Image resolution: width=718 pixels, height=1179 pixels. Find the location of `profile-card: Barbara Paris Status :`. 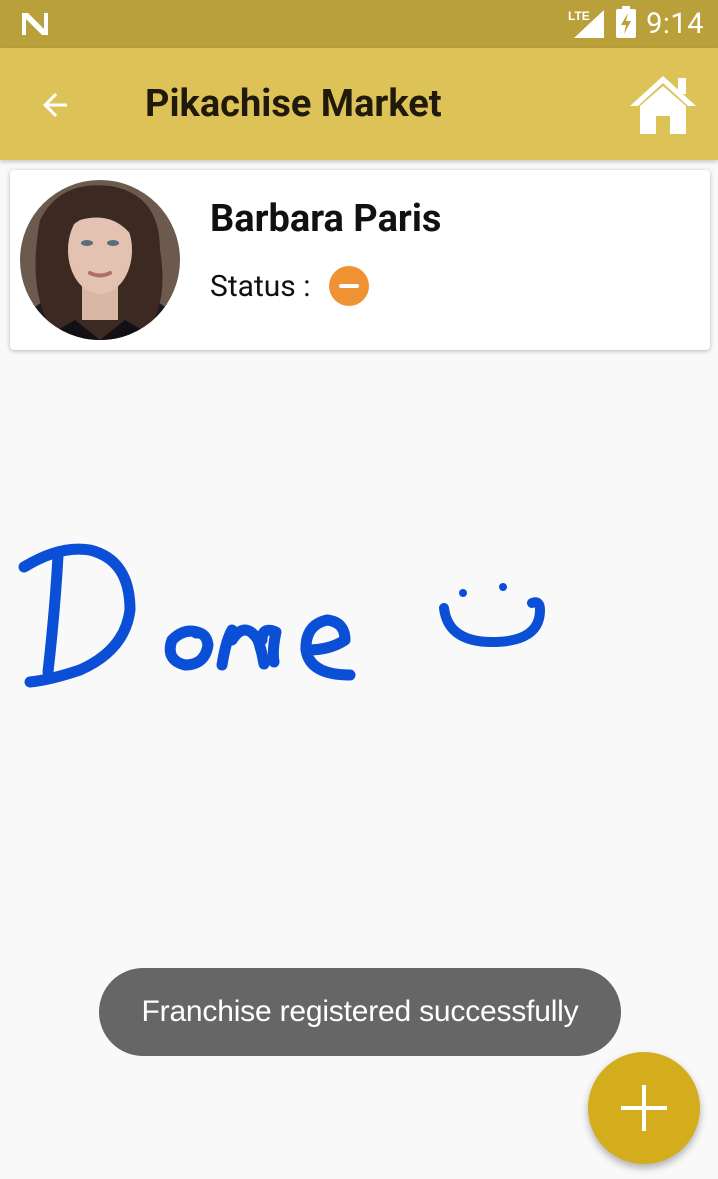

profile-card: Barbara Paris Status : is located at coordinates (360, 260).